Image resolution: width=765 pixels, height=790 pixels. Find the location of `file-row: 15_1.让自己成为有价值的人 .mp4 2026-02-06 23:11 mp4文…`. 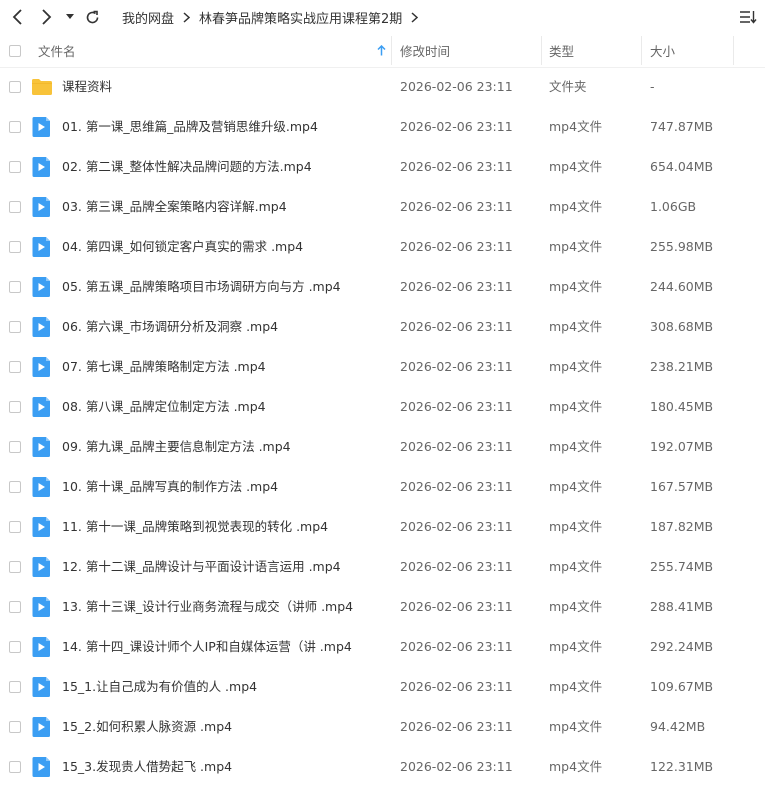

file-row: 15_1.让自己成为有价值的人 .mp4 2026-02-06 23:11 mp4文… is located at coordinates (382, 687).